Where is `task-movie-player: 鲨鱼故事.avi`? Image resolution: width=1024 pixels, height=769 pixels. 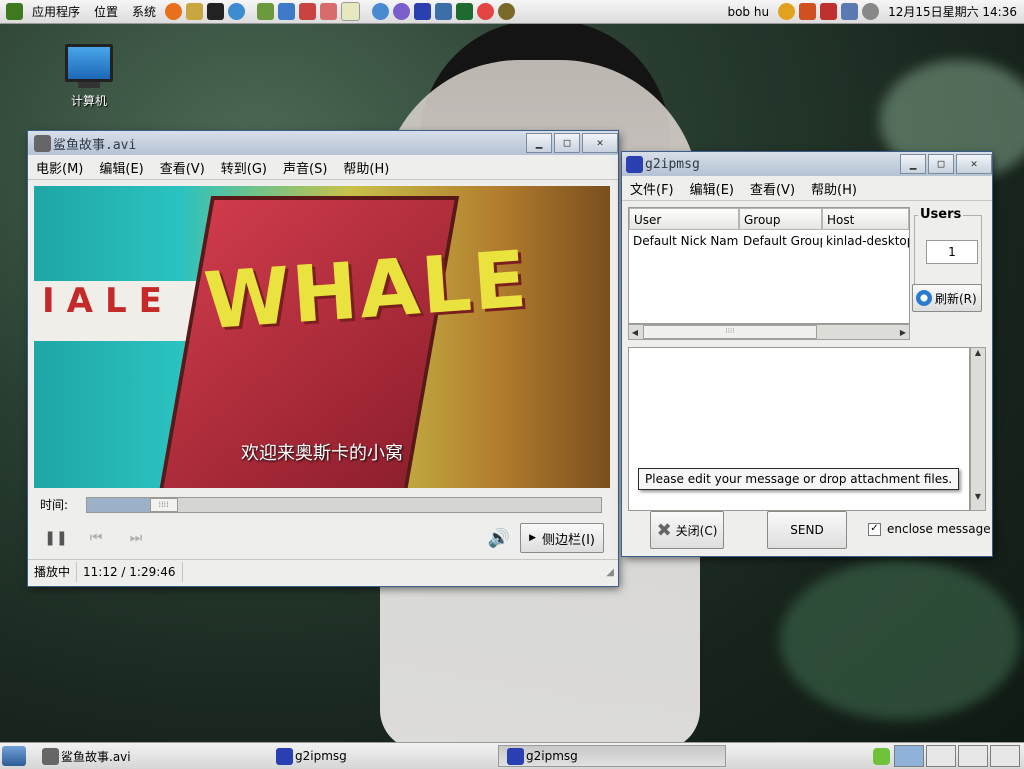
task-movie-player: 鲨鱼故事.avi is located at coordinates (150, 756).